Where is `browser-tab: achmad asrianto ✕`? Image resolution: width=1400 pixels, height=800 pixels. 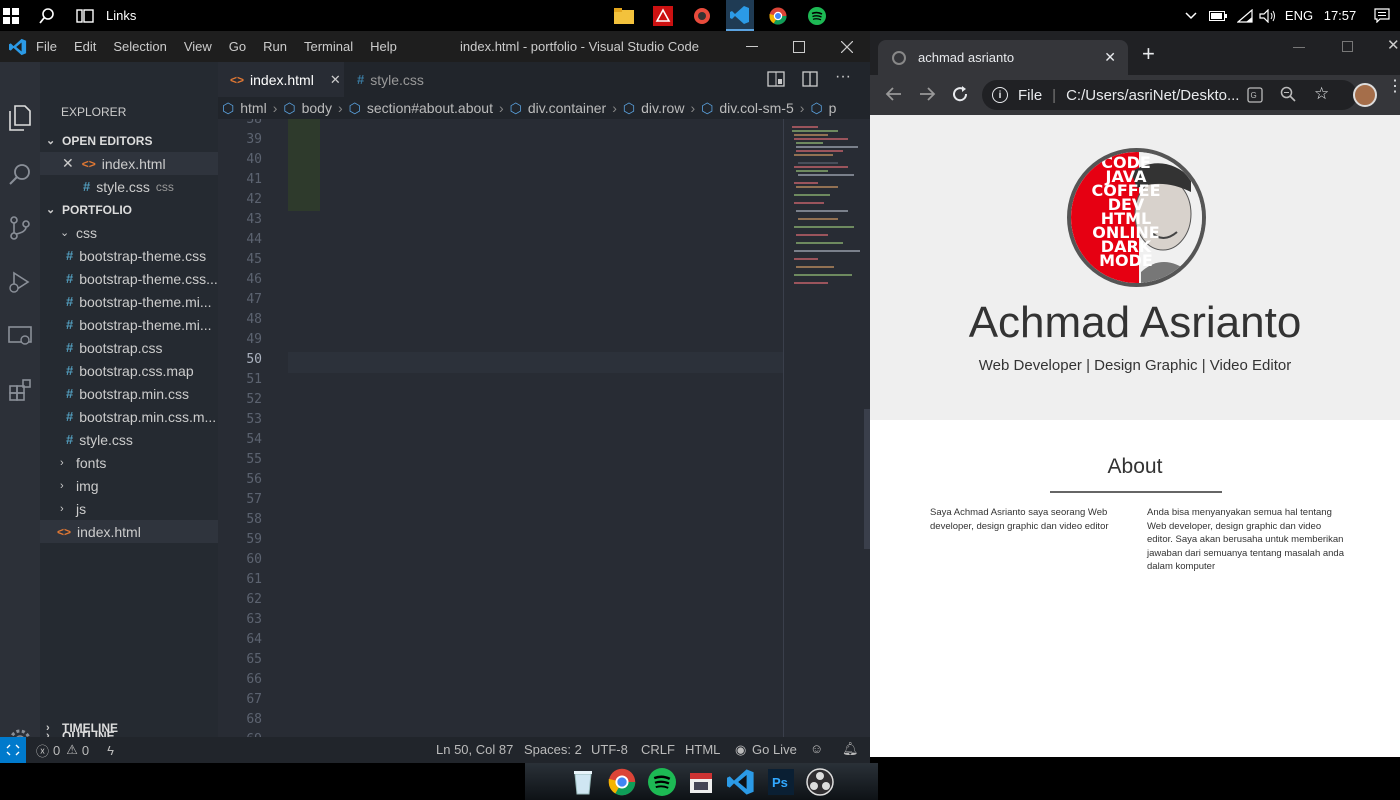 browser-tab: achmad asrianto ✕ is located at coordinates (1003, 57).